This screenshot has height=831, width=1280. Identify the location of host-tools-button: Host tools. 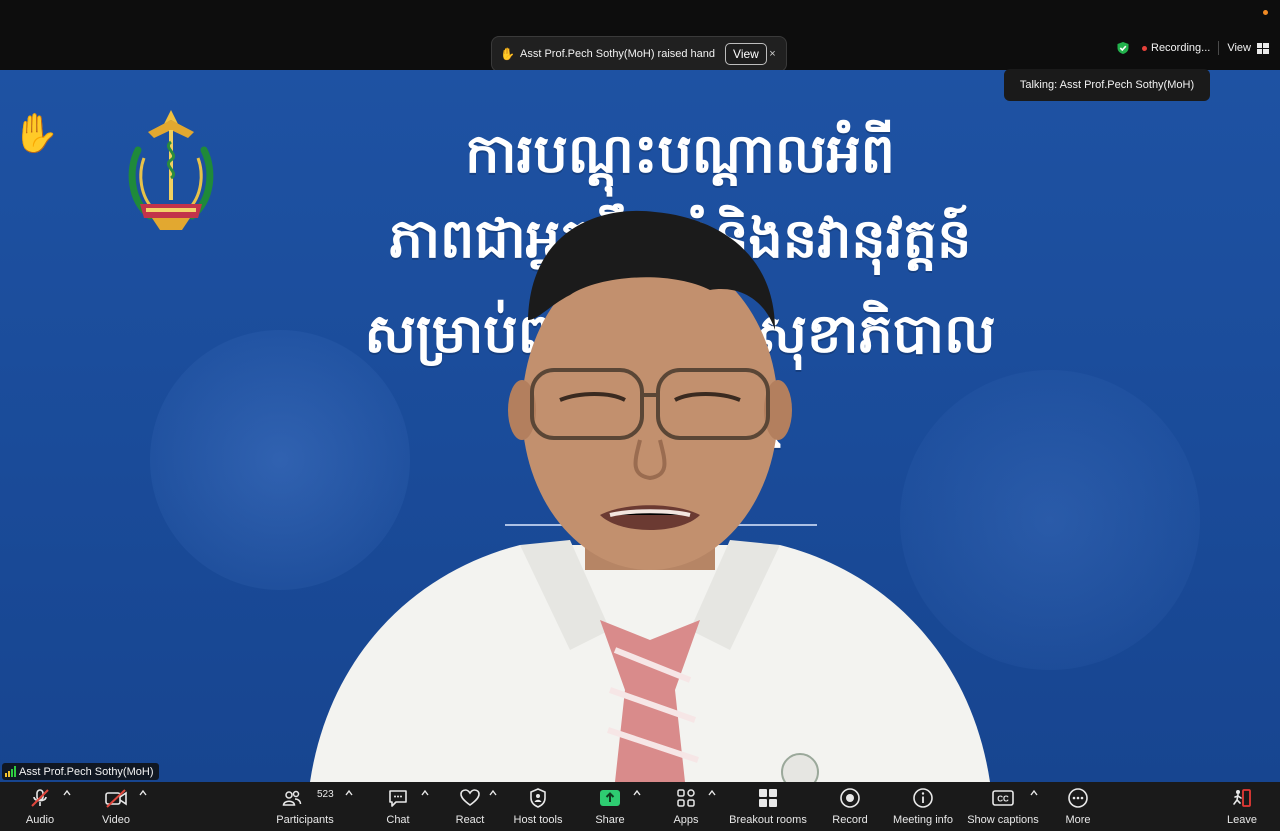
(538, 806).